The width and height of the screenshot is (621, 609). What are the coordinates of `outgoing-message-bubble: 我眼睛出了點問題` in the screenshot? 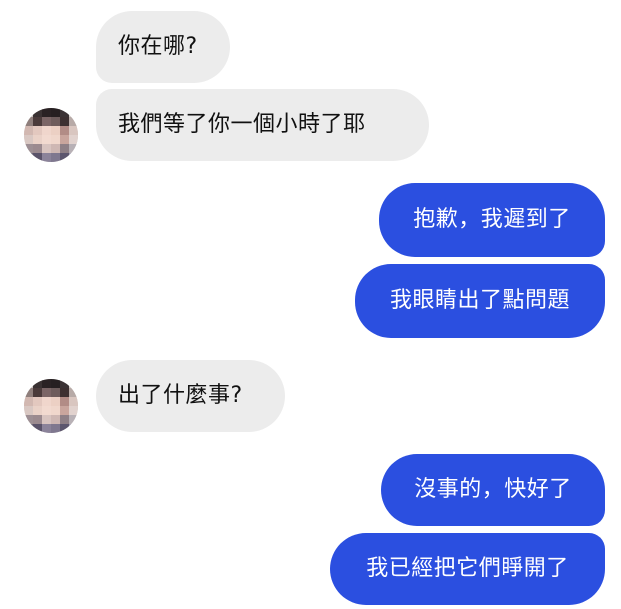 It's located at (480, 301).